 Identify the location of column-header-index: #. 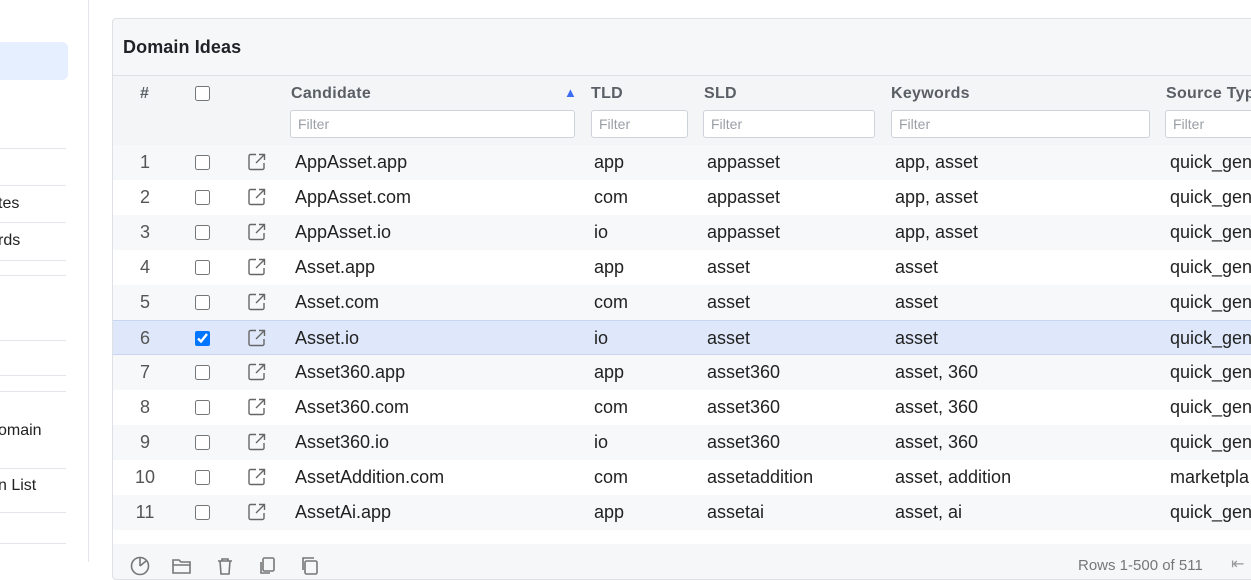
(145, 93).